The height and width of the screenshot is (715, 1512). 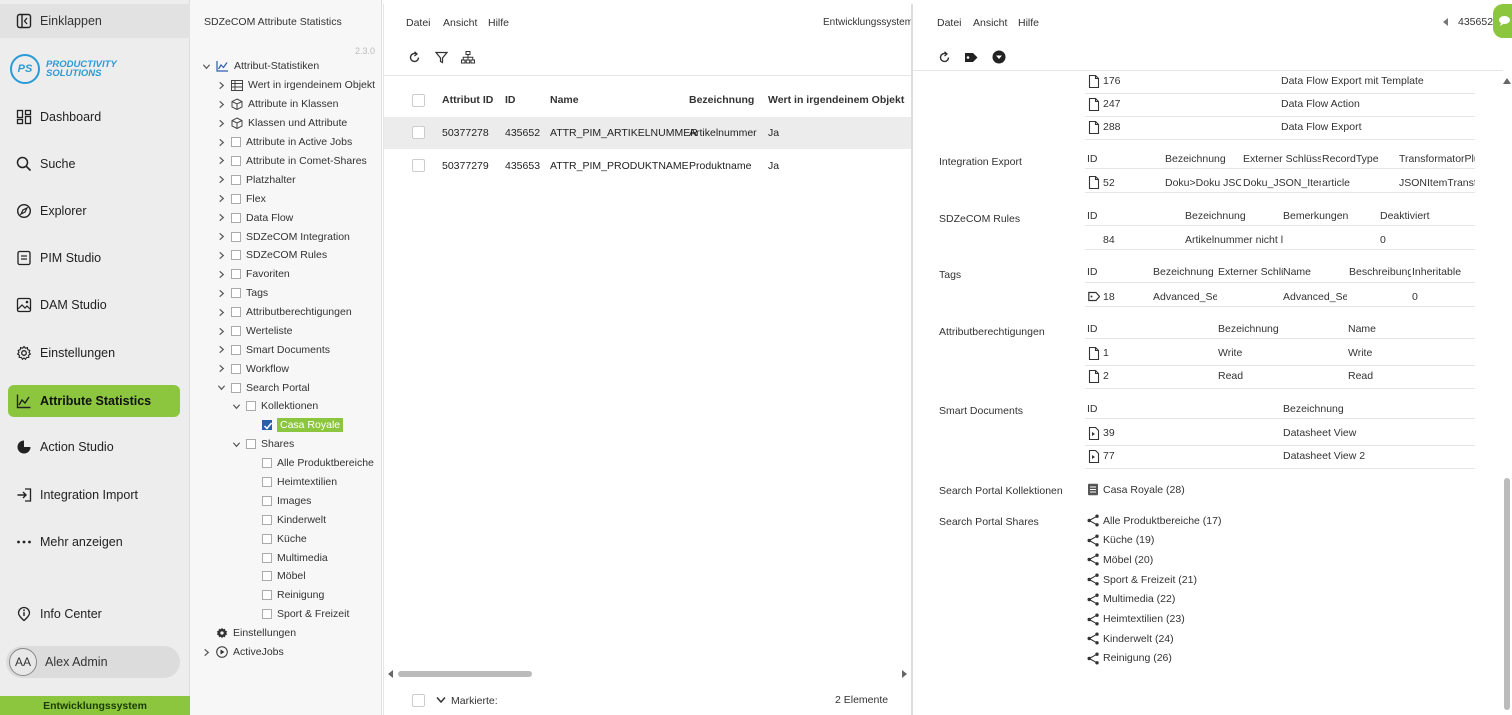 I want to click on scroll-right-icon, so click(x=904, y=674).